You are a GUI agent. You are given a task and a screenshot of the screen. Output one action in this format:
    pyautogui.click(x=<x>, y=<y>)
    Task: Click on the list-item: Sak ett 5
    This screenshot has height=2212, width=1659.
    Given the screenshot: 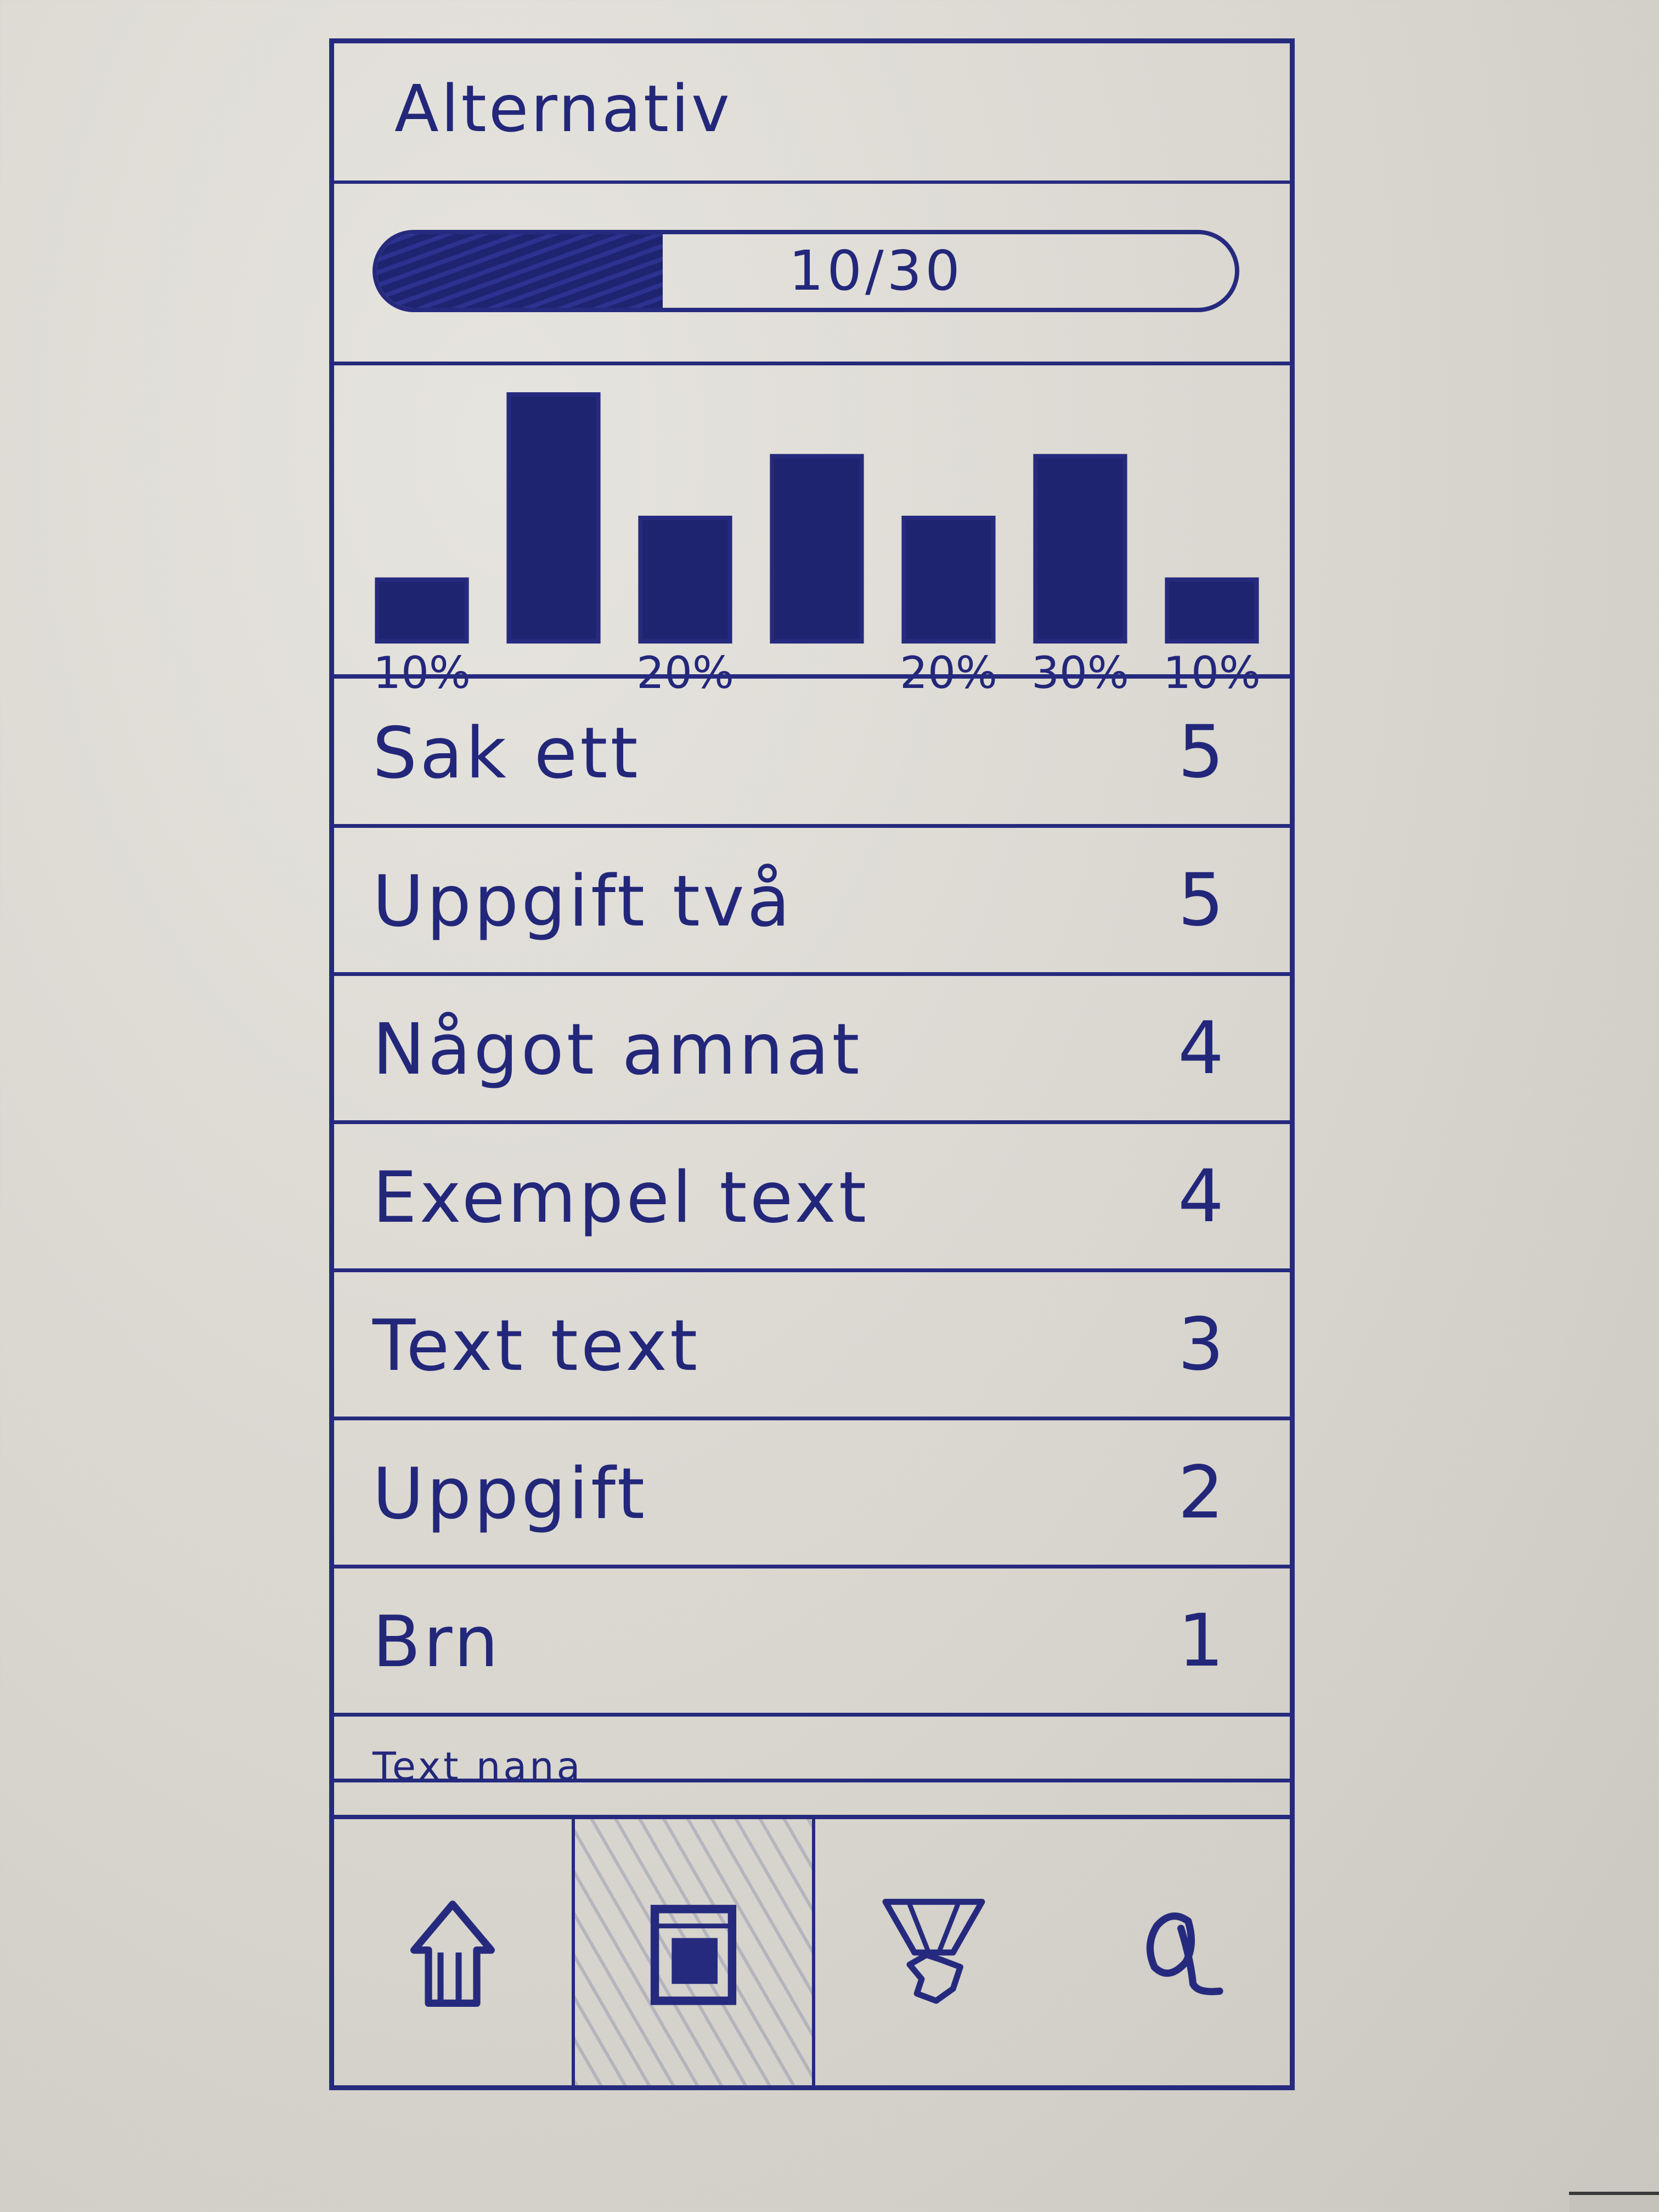 What is the action you would take?
    pyautogui.click(x=812, y=754)
    